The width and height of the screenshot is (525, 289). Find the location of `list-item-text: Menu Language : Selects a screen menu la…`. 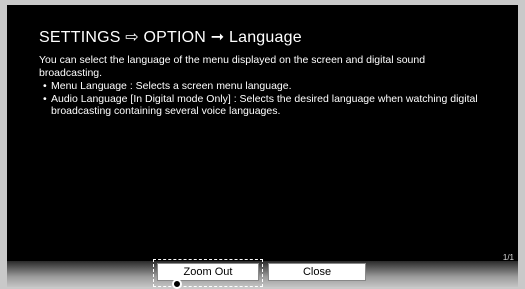

list-item-text: Menu Language : Selects a screen menu la… is located at coordinates (171, 86).